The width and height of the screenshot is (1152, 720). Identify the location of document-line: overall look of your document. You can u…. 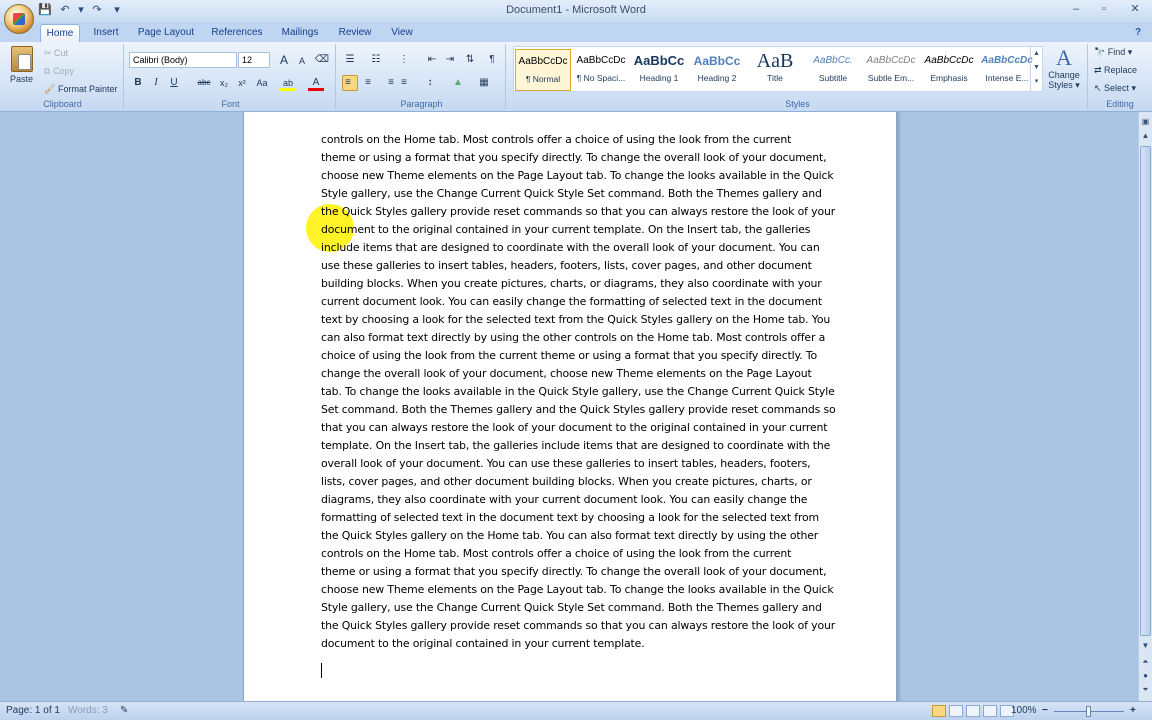
(572, 464).